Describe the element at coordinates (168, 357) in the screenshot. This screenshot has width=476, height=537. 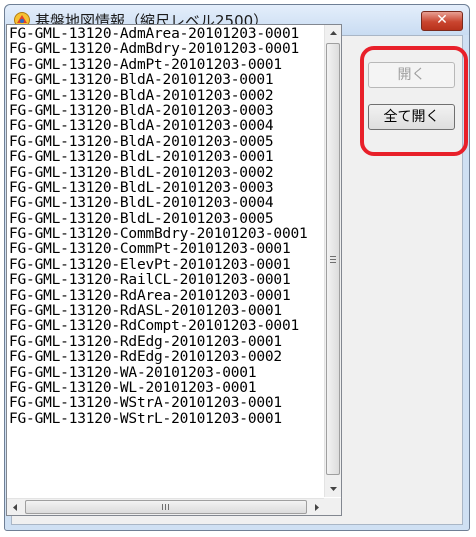
I see `list-item: FG-GML-13120-RdEdg-20101203-0002` at that location.